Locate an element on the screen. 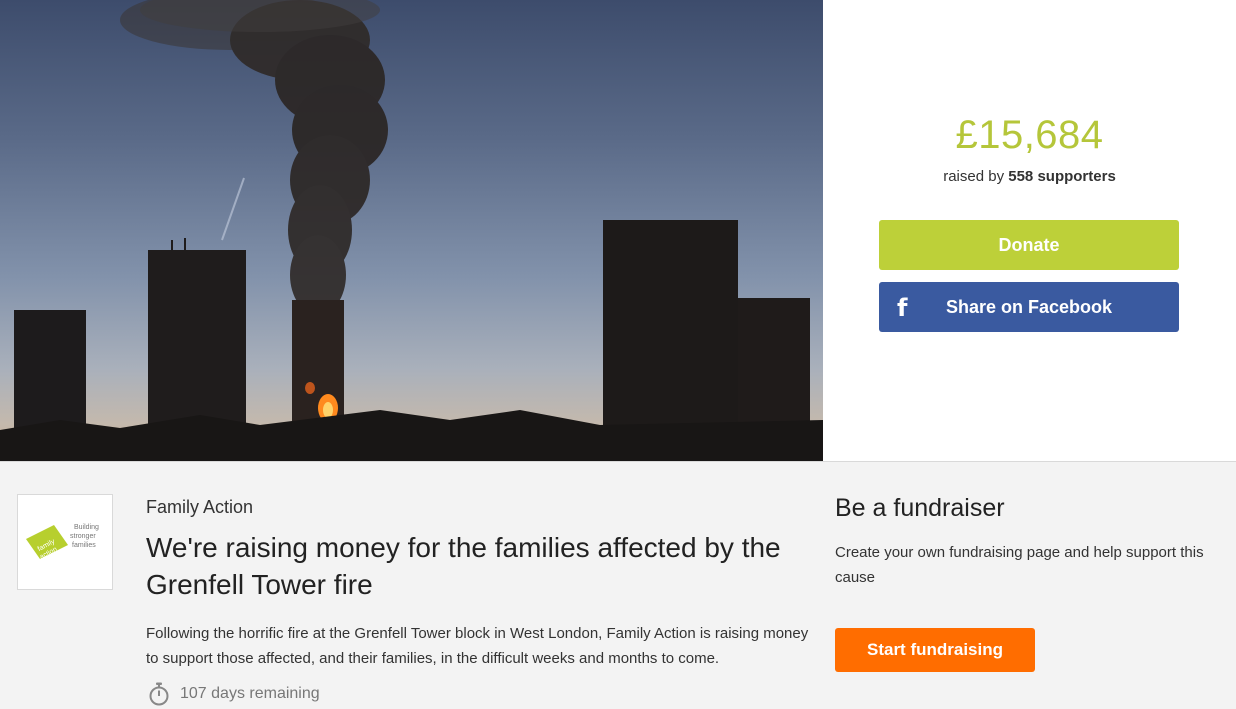  raised-by-text: raised by 558 supporters is located at coordinates (1029, 176).